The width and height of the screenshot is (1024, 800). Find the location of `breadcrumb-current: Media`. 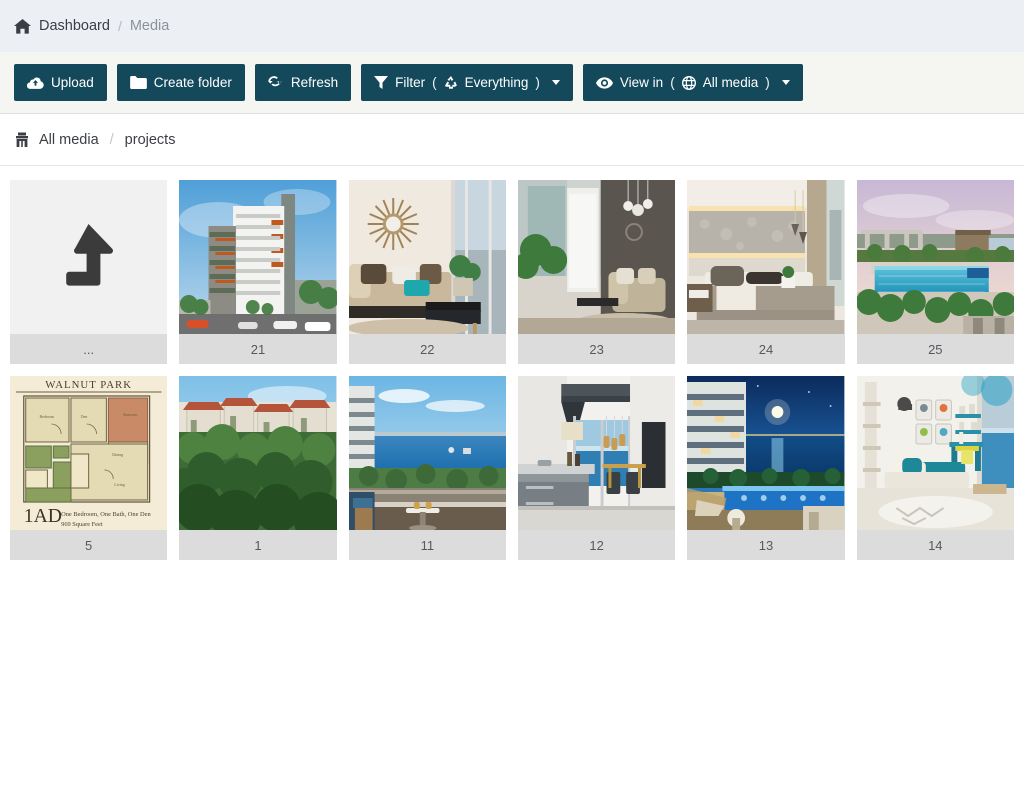

breadcrumb-current: Media is located at coordinates (149, 26).